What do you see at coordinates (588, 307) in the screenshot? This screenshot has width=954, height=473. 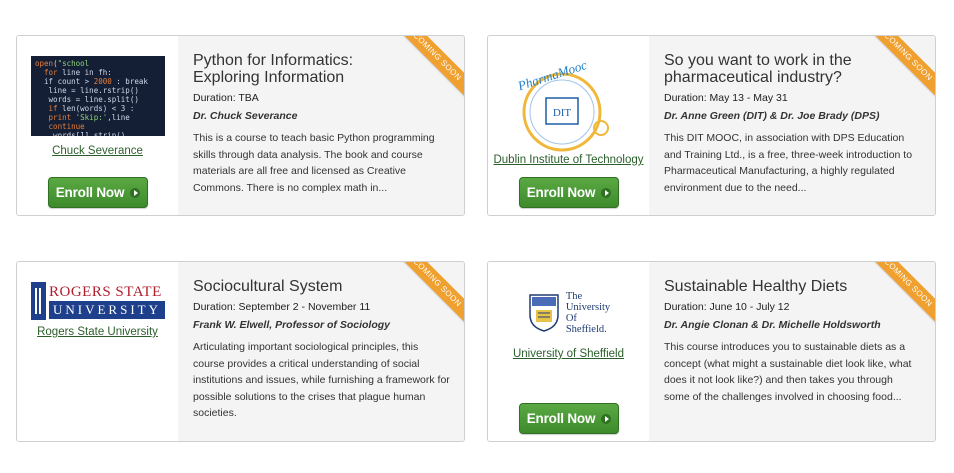 I see `logo-line: University` at bounding box center [588, 307].